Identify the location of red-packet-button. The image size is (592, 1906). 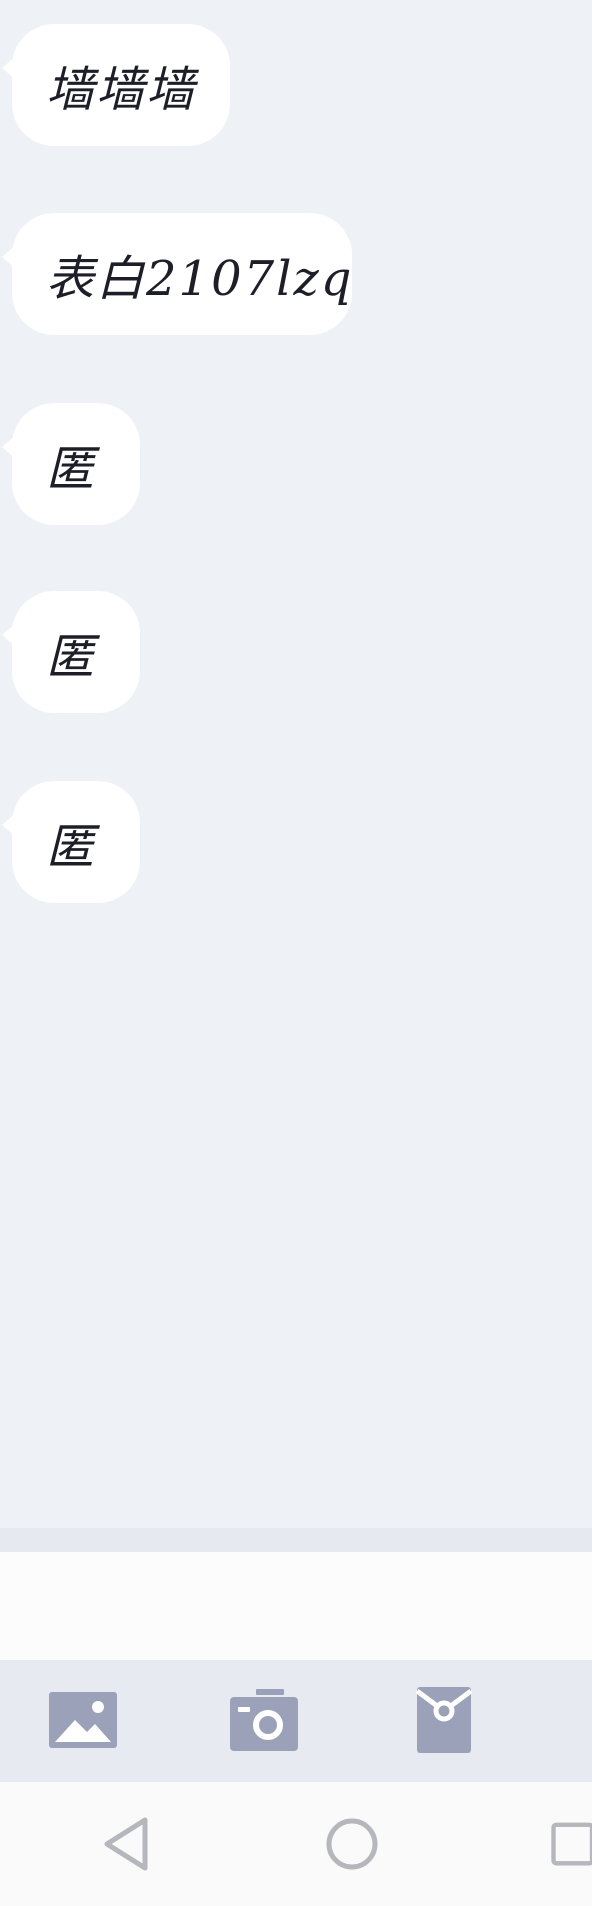
(444, 1720).